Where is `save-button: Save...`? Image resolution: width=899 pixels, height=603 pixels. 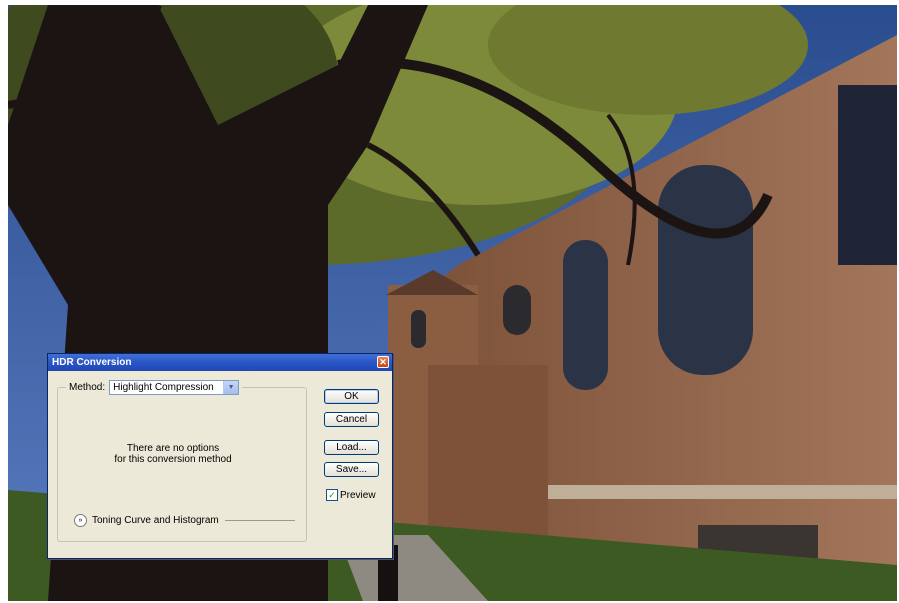 save-button: Save... is located at coordinates (351, 469).